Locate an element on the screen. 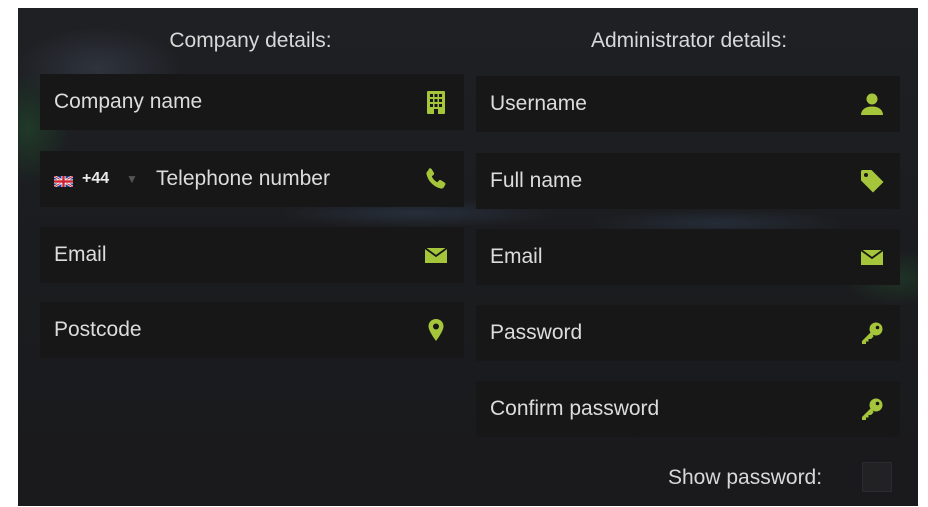 This screenshot has height=507, width=928. company-name-field: Company name is located at coordinates (252, 102).